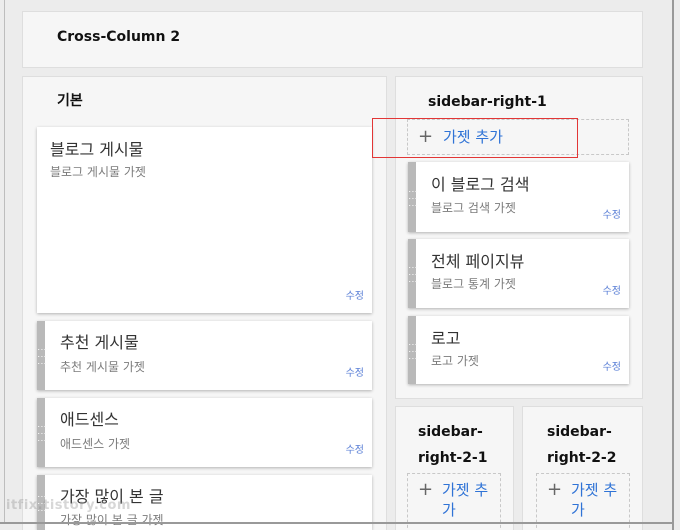 The width and height of the screenshot is (680, 530). I want to click on sidebar-right-2-1-title: sidebar- right-2-1, so click(453, 445).